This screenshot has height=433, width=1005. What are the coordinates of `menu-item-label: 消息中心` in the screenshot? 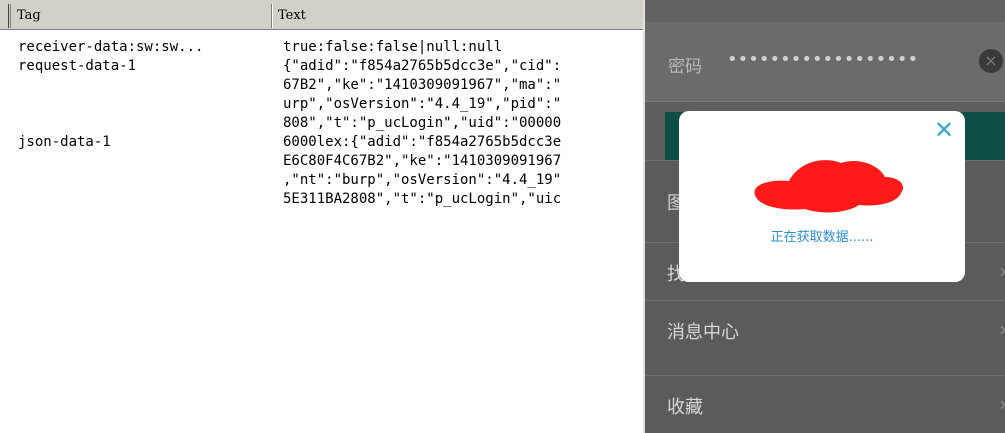 It's located at (703, 332).